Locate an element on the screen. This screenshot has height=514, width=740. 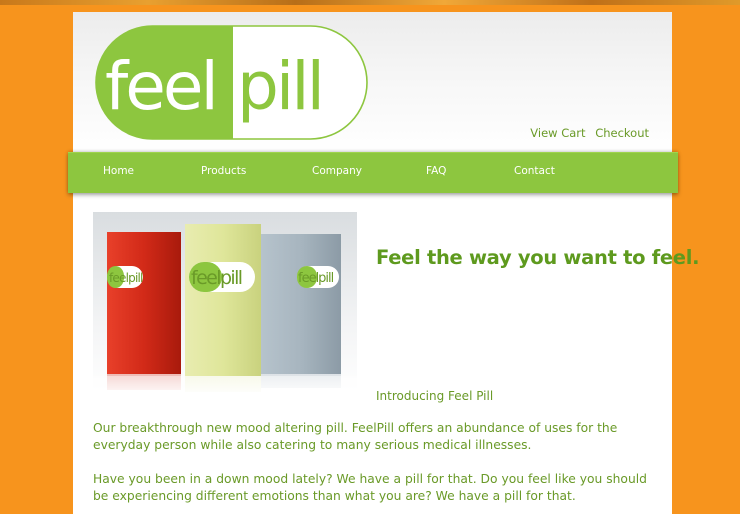
blue-box-logo: feelpill is located at coordinates (318, 277).